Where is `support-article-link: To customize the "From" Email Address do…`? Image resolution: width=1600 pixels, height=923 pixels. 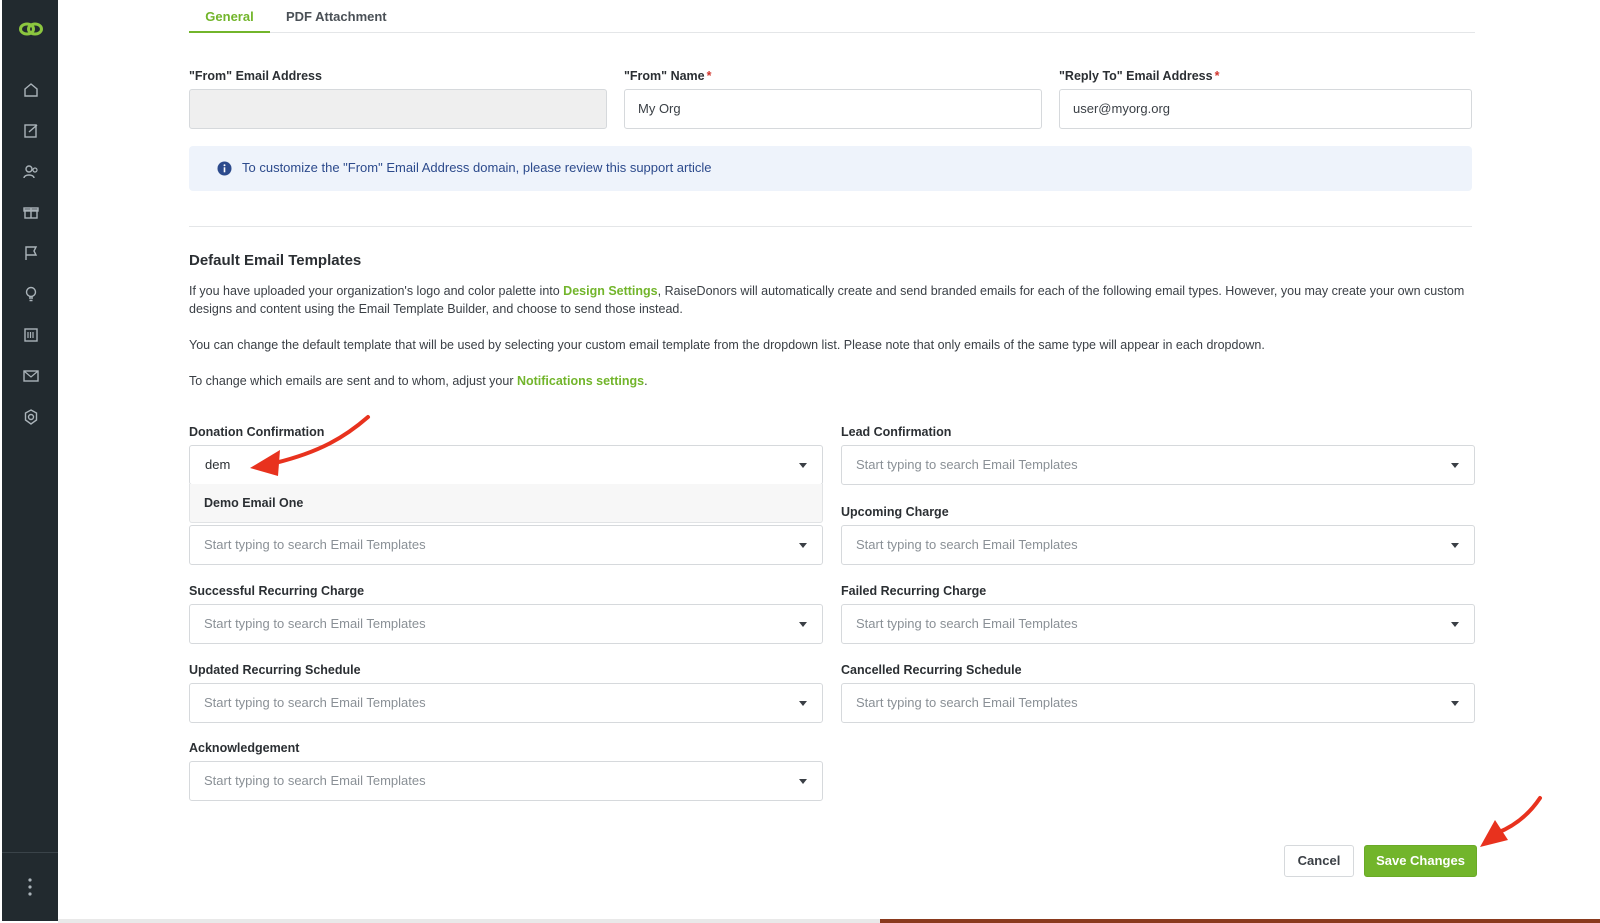 support-article-link: To customize the "From" Email Address do… is located at coordinates (476, 167).